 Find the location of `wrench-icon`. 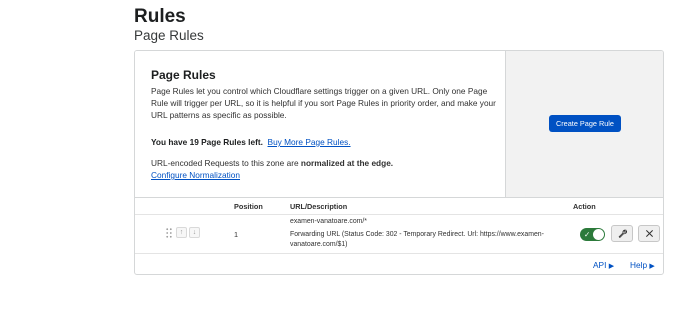

wrench-icon is located at coordinates (622, 233).